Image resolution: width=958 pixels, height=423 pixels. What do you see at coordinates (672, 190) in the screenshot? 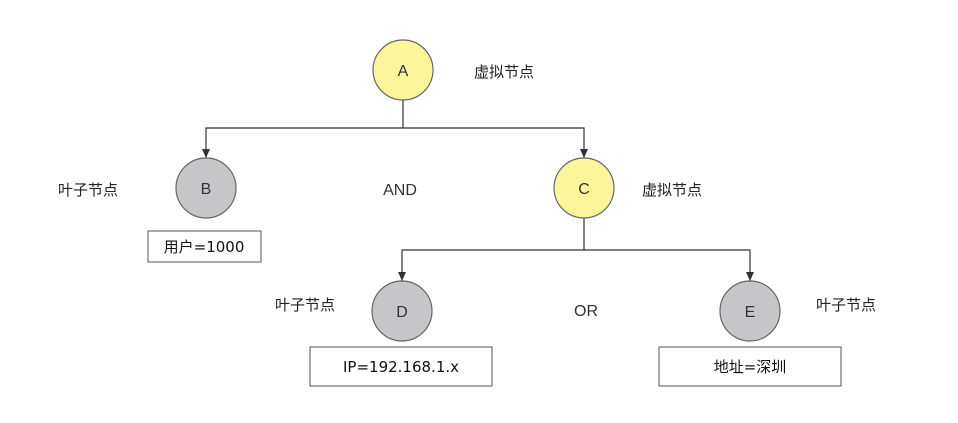
I see `node-c-type-label: 虚拟节点` at bounding box center [672, 190].